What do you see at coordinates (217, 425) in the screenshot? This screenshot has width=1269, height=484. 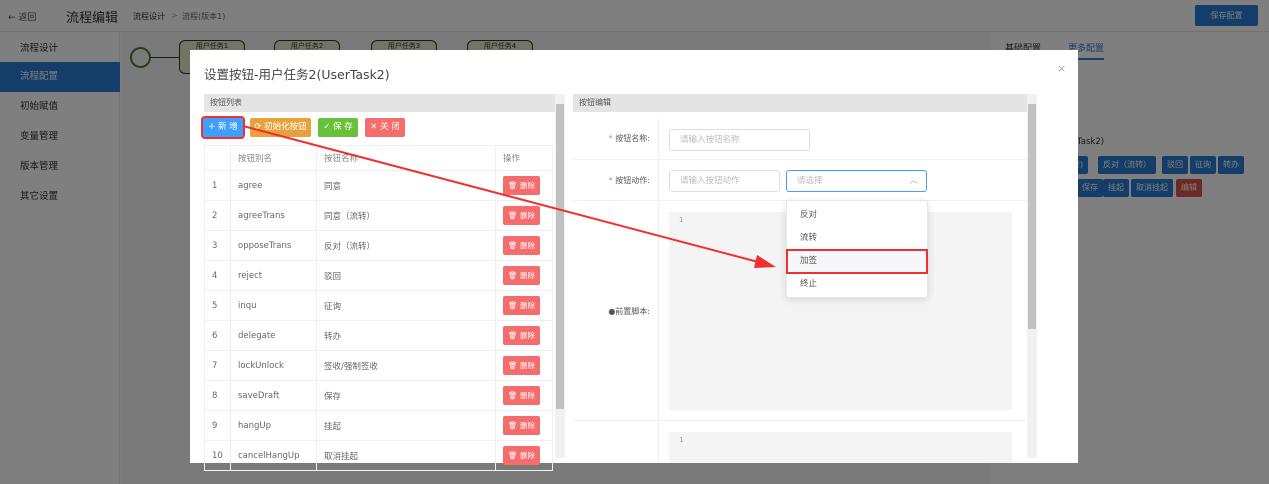 I see `row-index: 9` at bounding box center [217, 425].